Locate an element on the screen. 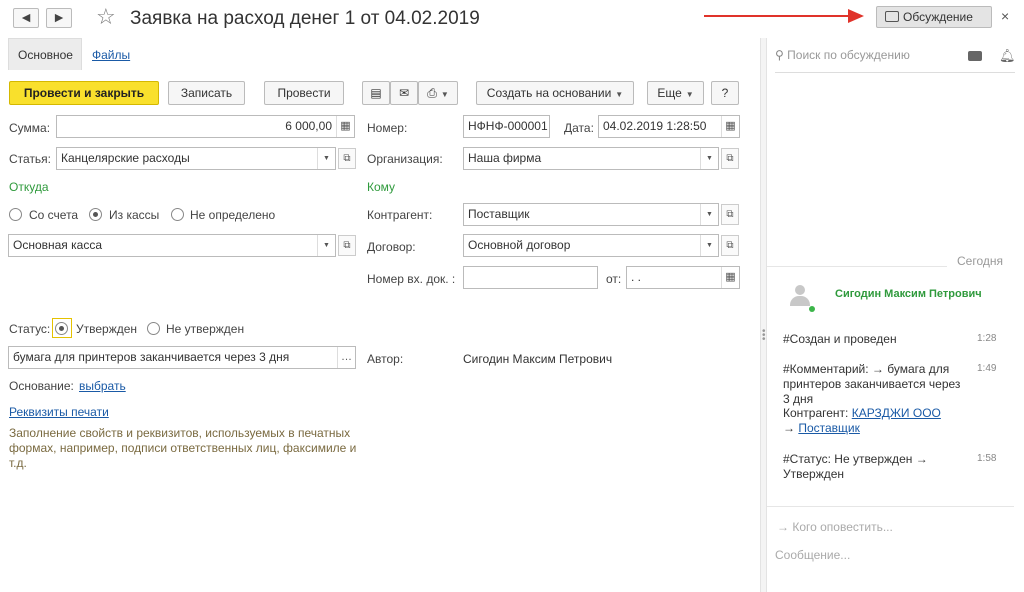 The height and width of the screenshot is (592, 1024). radio-from-account-label: Со счета is located at coordinates (54, 215).